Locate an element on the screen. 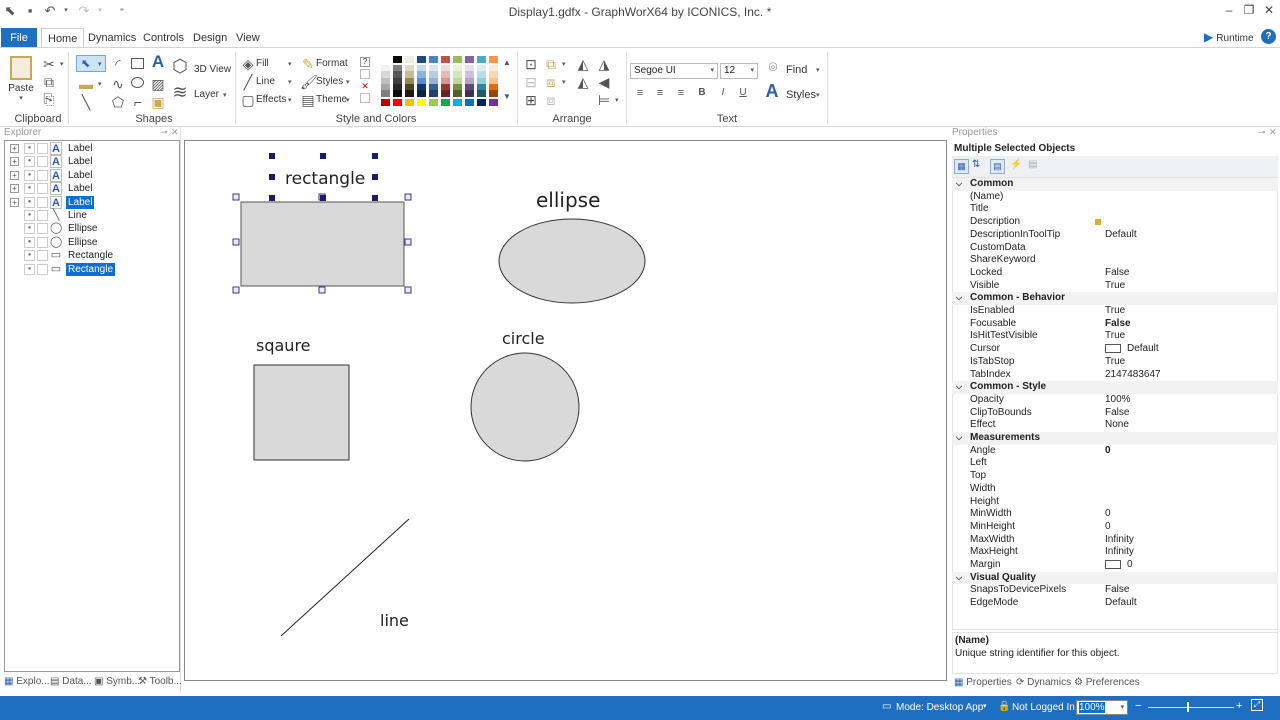  property-row: Effect None is located at coordinates (1123, 425).